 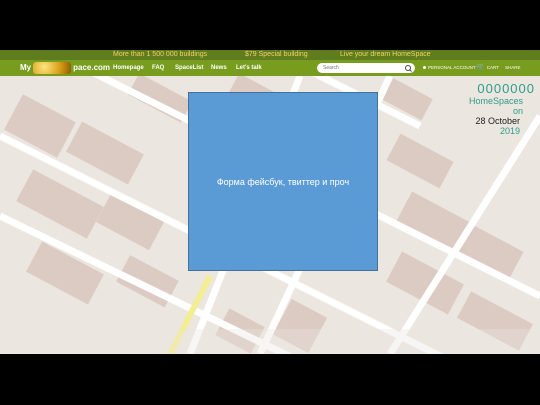 I want to click on counter-label: HomeSpaces, so click(x=495, y=101).